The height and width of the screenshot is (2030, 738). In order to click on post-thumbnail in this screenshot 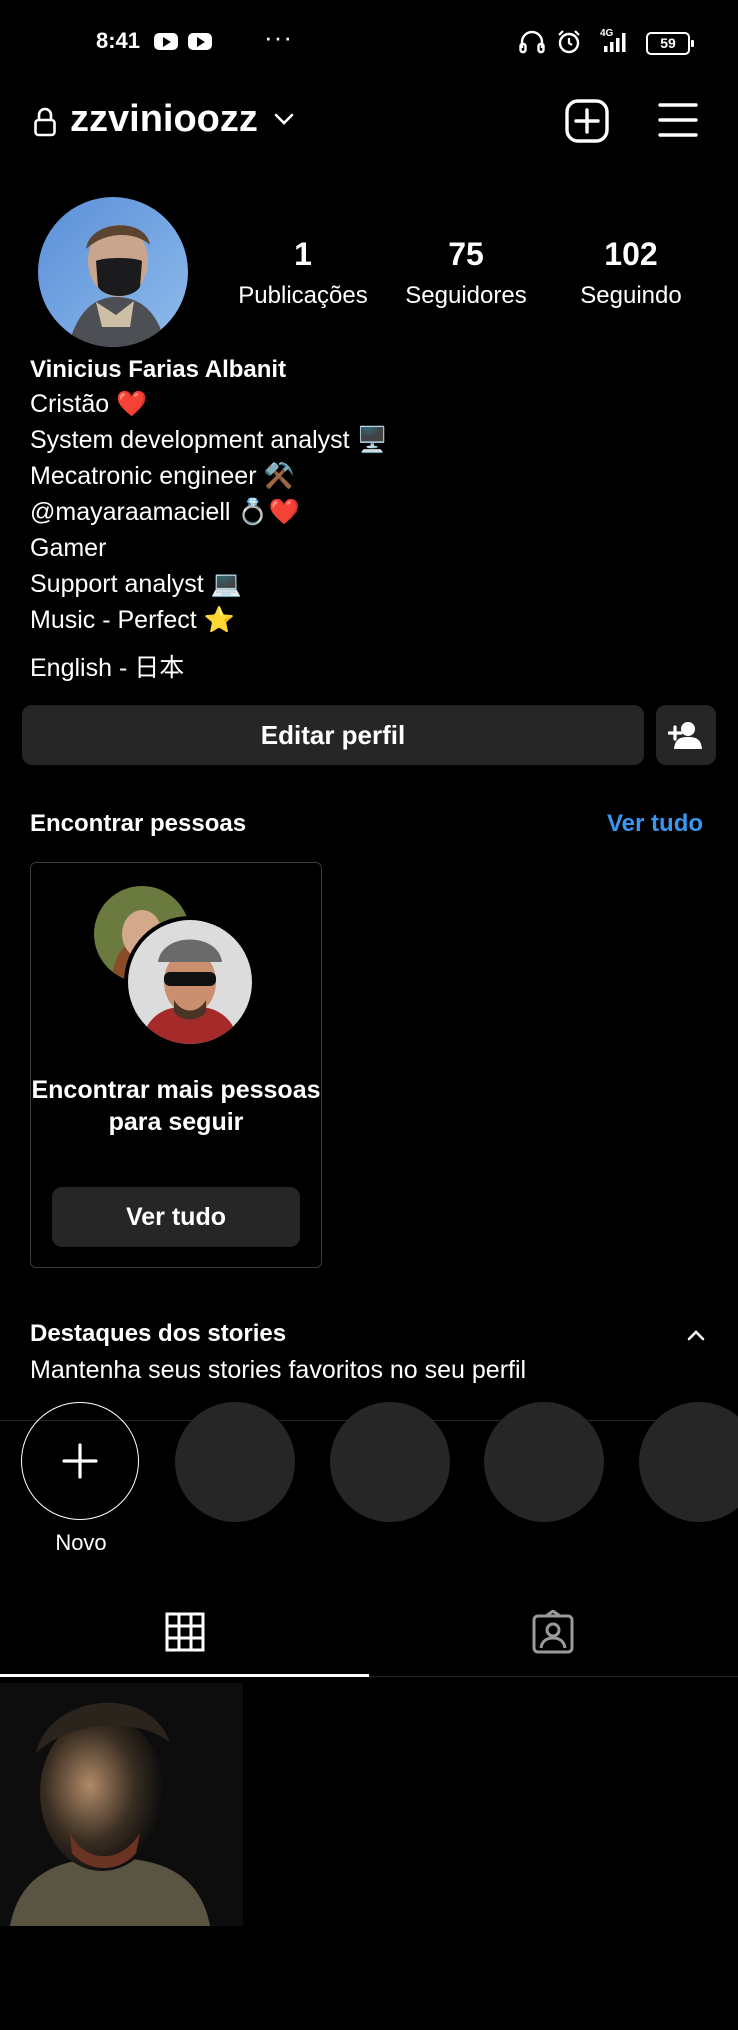, I will do `click(121, 1804)`.